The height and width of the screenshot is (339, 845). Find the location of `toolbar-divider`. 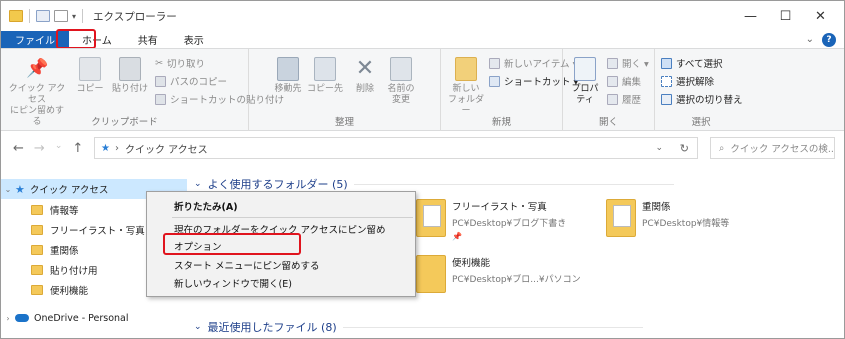

toolbar-divider is located at coordinates (29, 16).